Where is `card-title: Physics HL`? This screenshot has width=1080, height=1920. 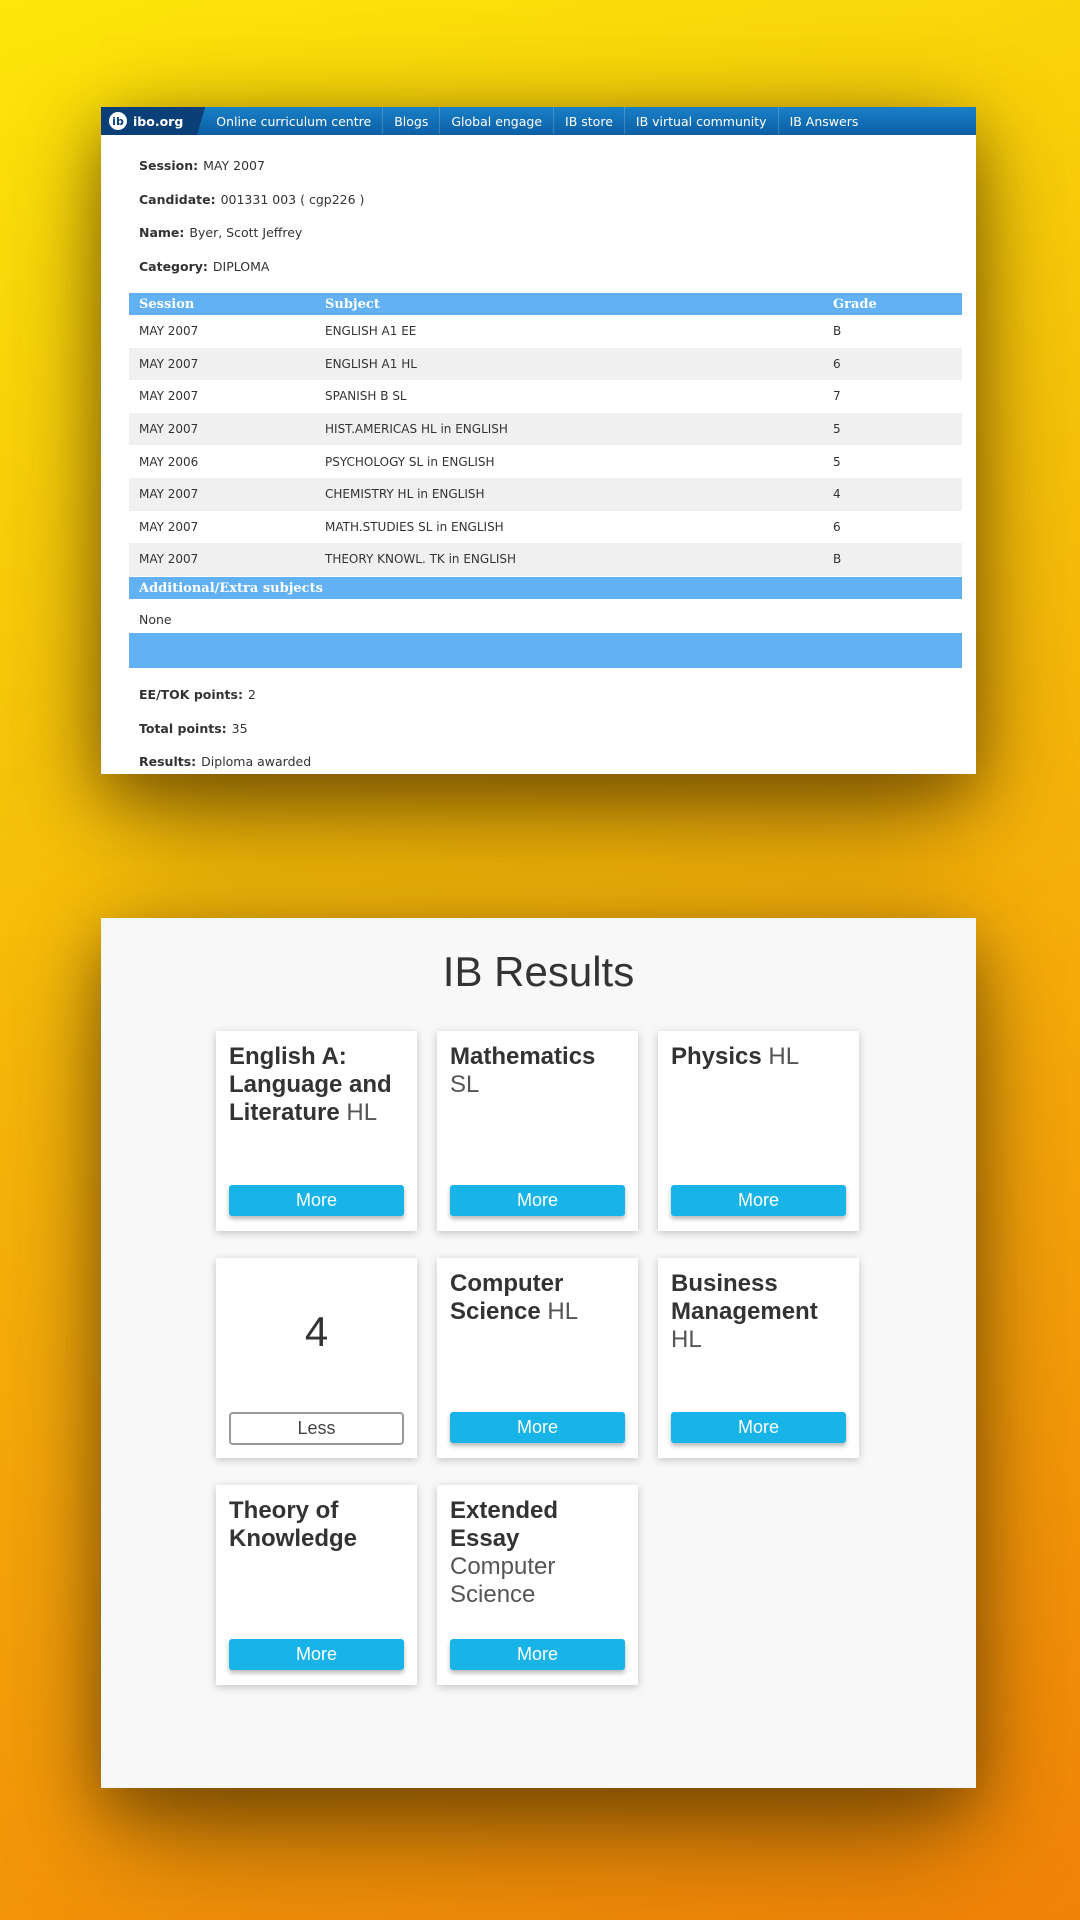
card-title: Physics HL is located at coordinates (760, 1057).